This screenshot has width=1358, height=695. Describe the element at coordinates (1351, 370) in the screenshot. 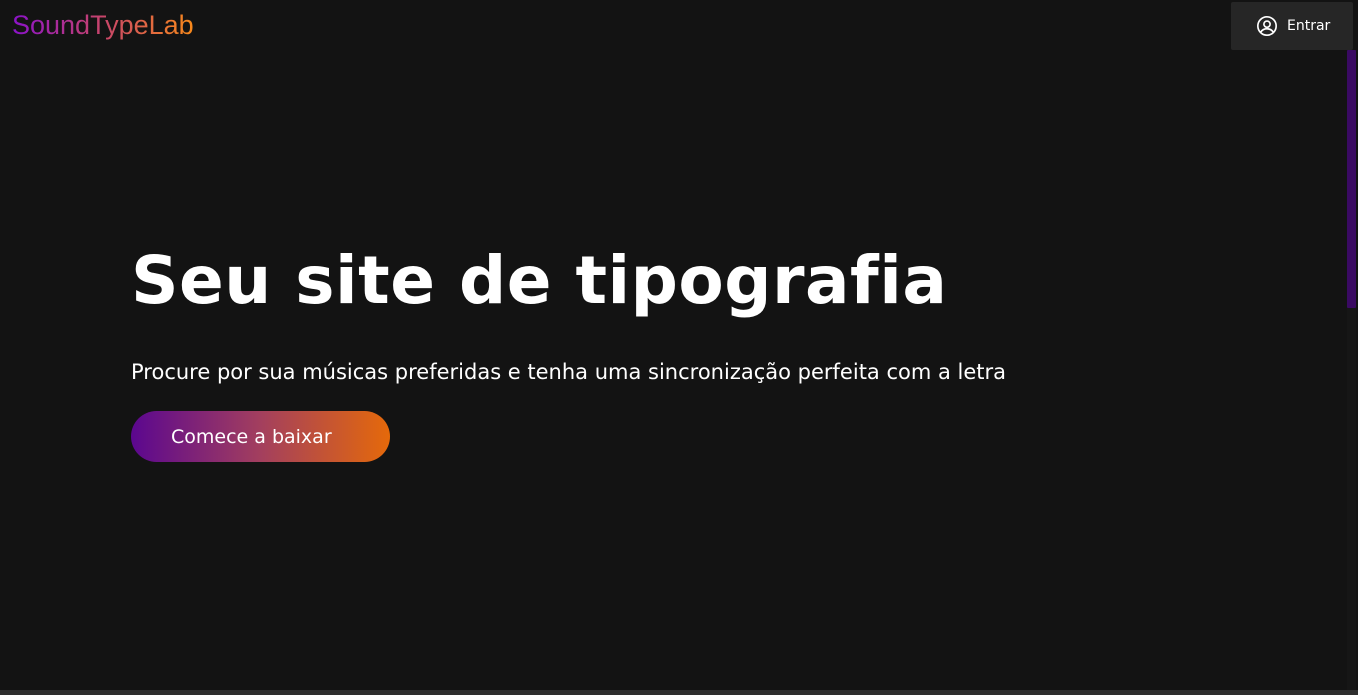

I see `scrollbar` at that location.